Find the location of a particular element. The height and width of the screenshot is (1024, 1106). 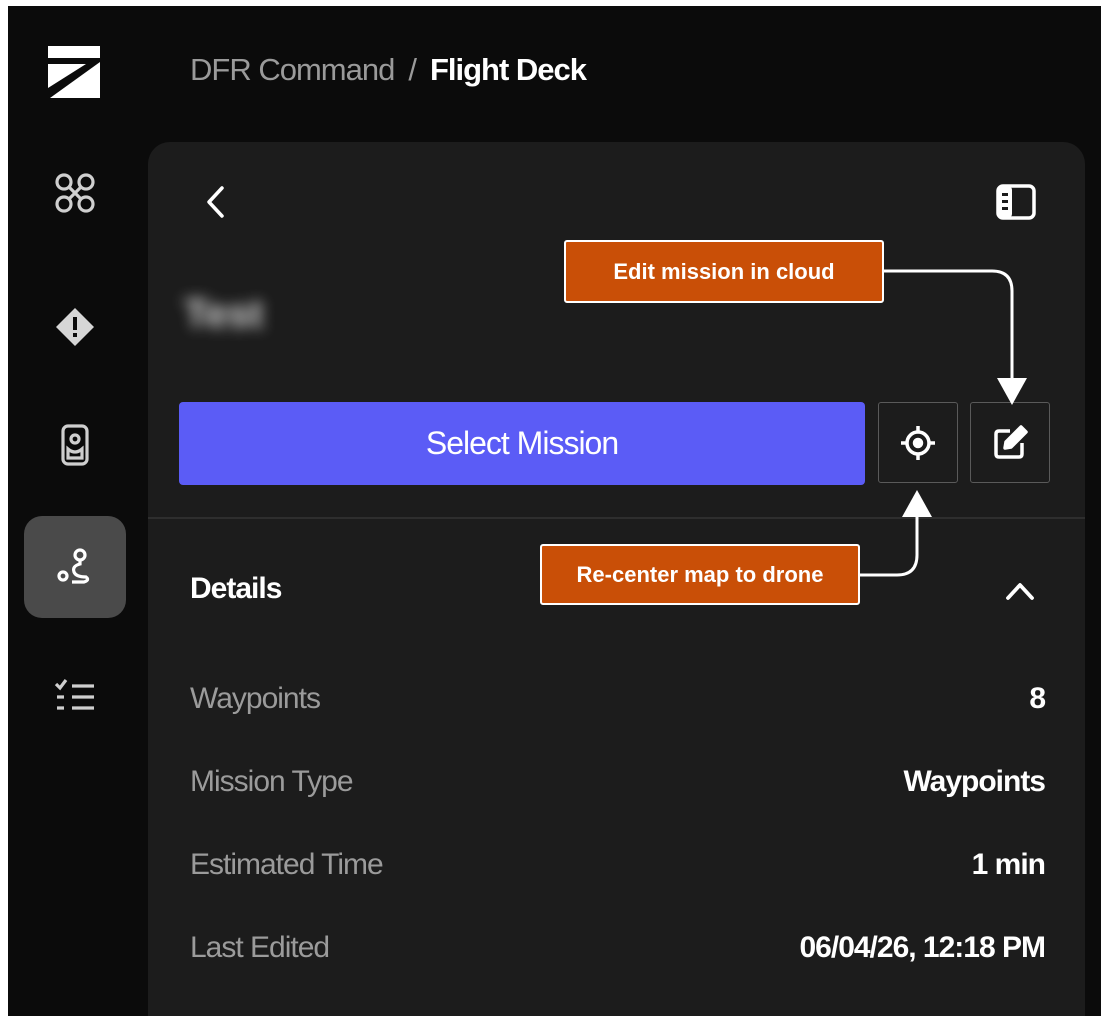

mission-name: Test is located at coordinates (224, 314).